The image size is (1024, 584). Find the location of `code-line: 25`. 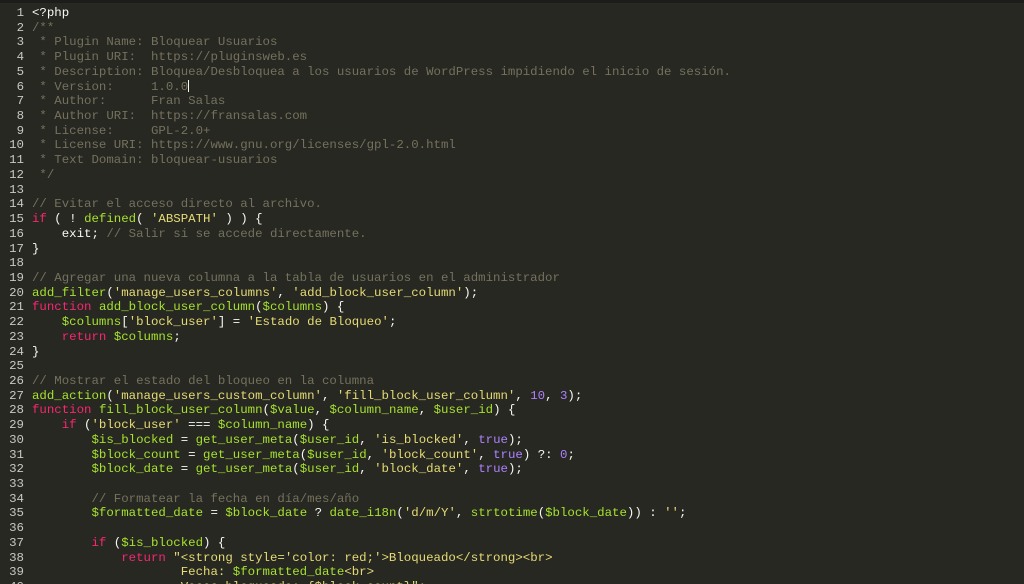

code-line: 25 is located at coordinates (512, 366).